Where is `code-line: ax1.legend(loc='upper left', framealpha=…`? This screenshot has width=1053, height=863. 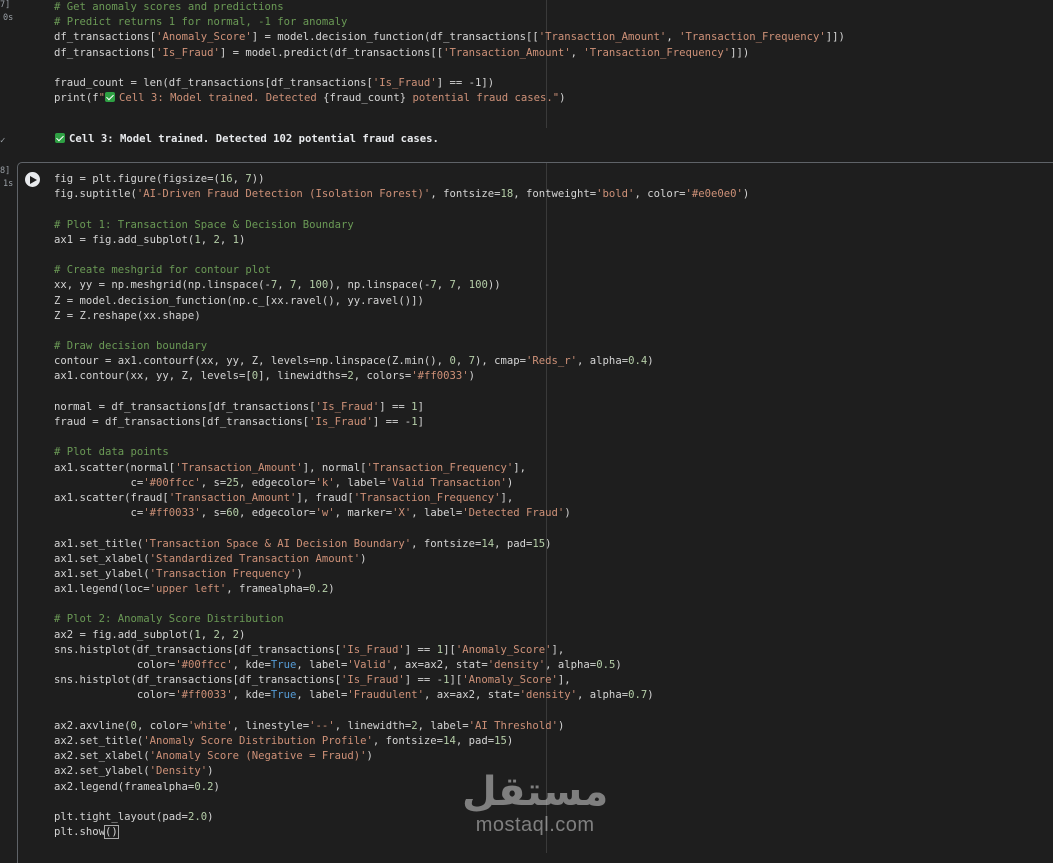 code-line: ax1.legend(loc='upper left', framealpha=… is located at coordinates (553, 589).